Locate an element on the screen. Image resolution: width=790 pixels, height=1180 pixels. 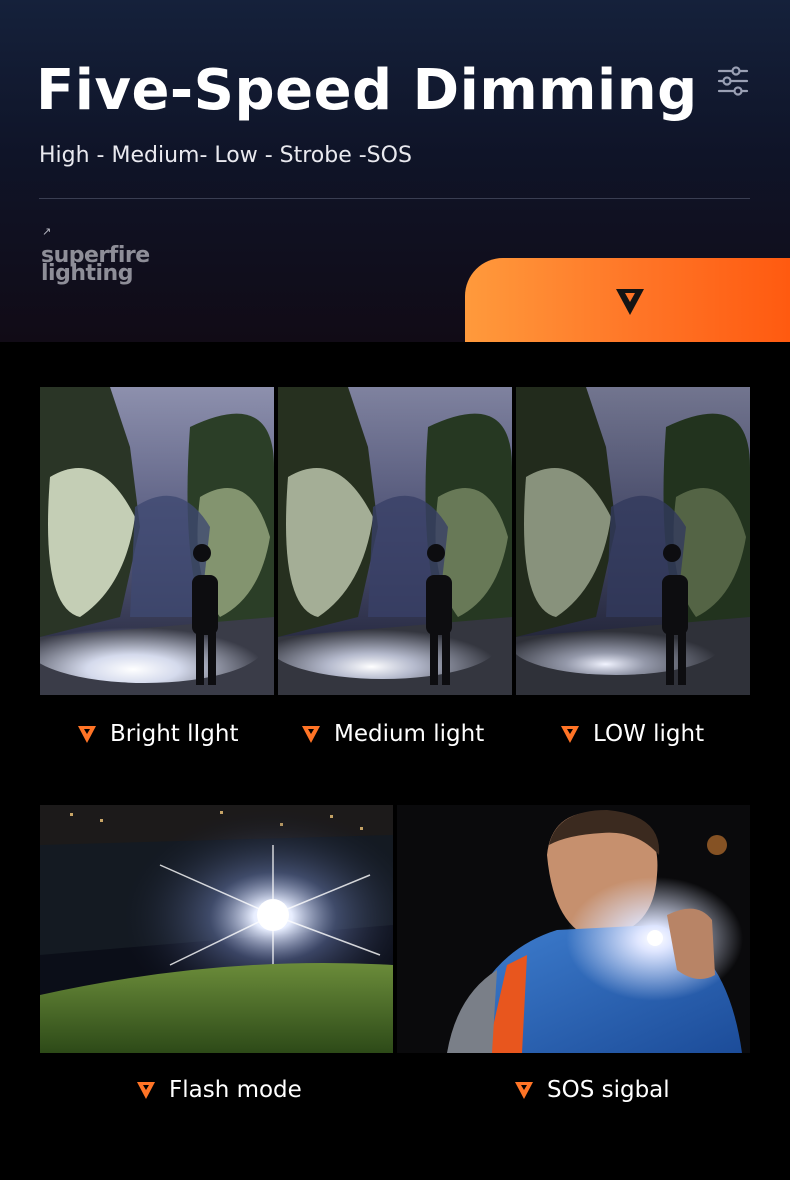
caption-label: SOS sigbal is located at coordinates (608, 1090).